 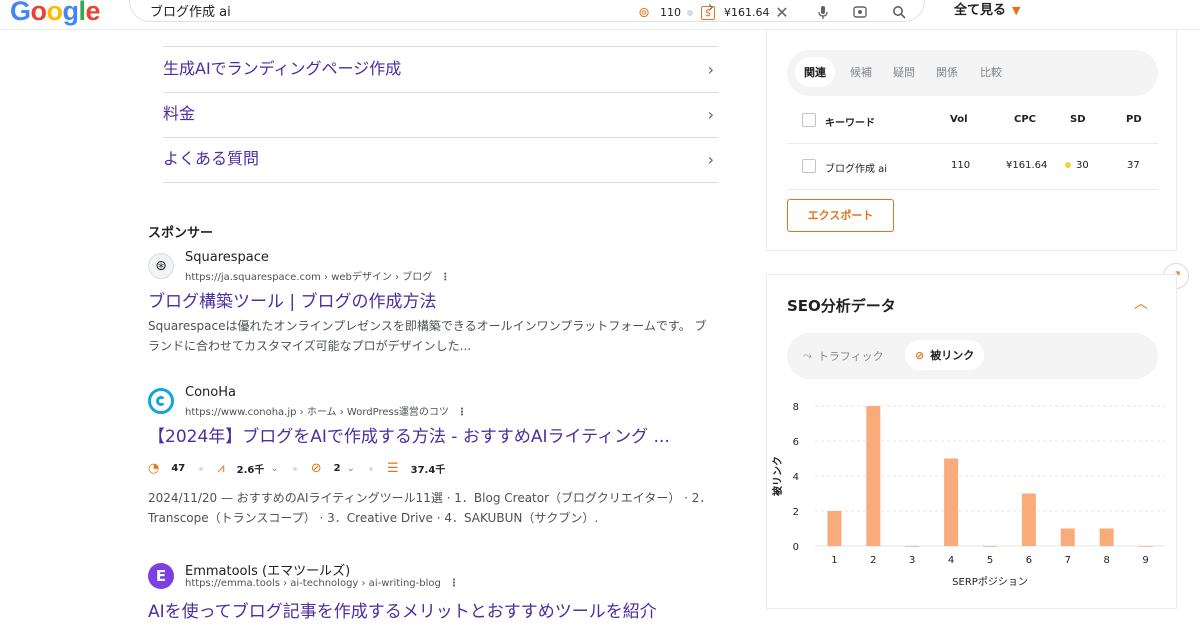 I want to click on metric-da: 47, so click(x=178, y=468).